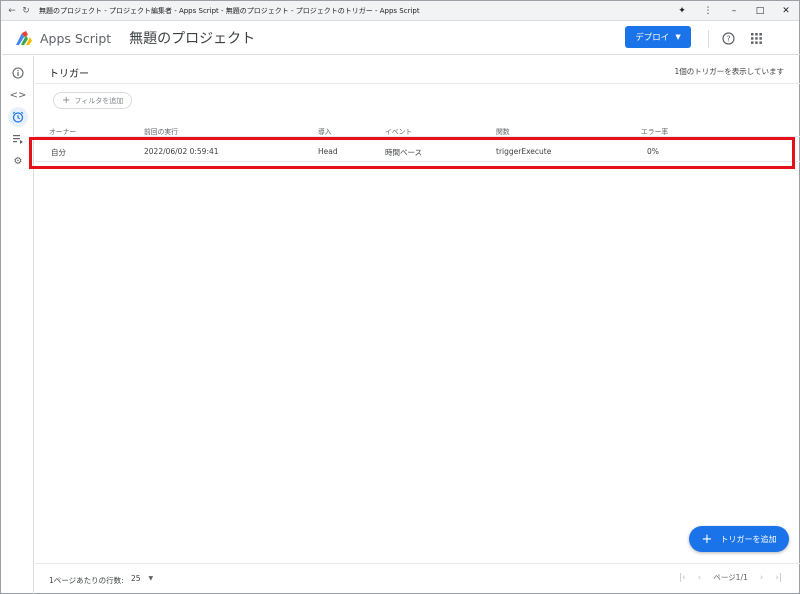 This screenshot has width=800, height=594. Describe the element at coordinates (86, 580) in the screenshot. I see `rows-per-page-label: 1ページあたりの行数:` at that location.